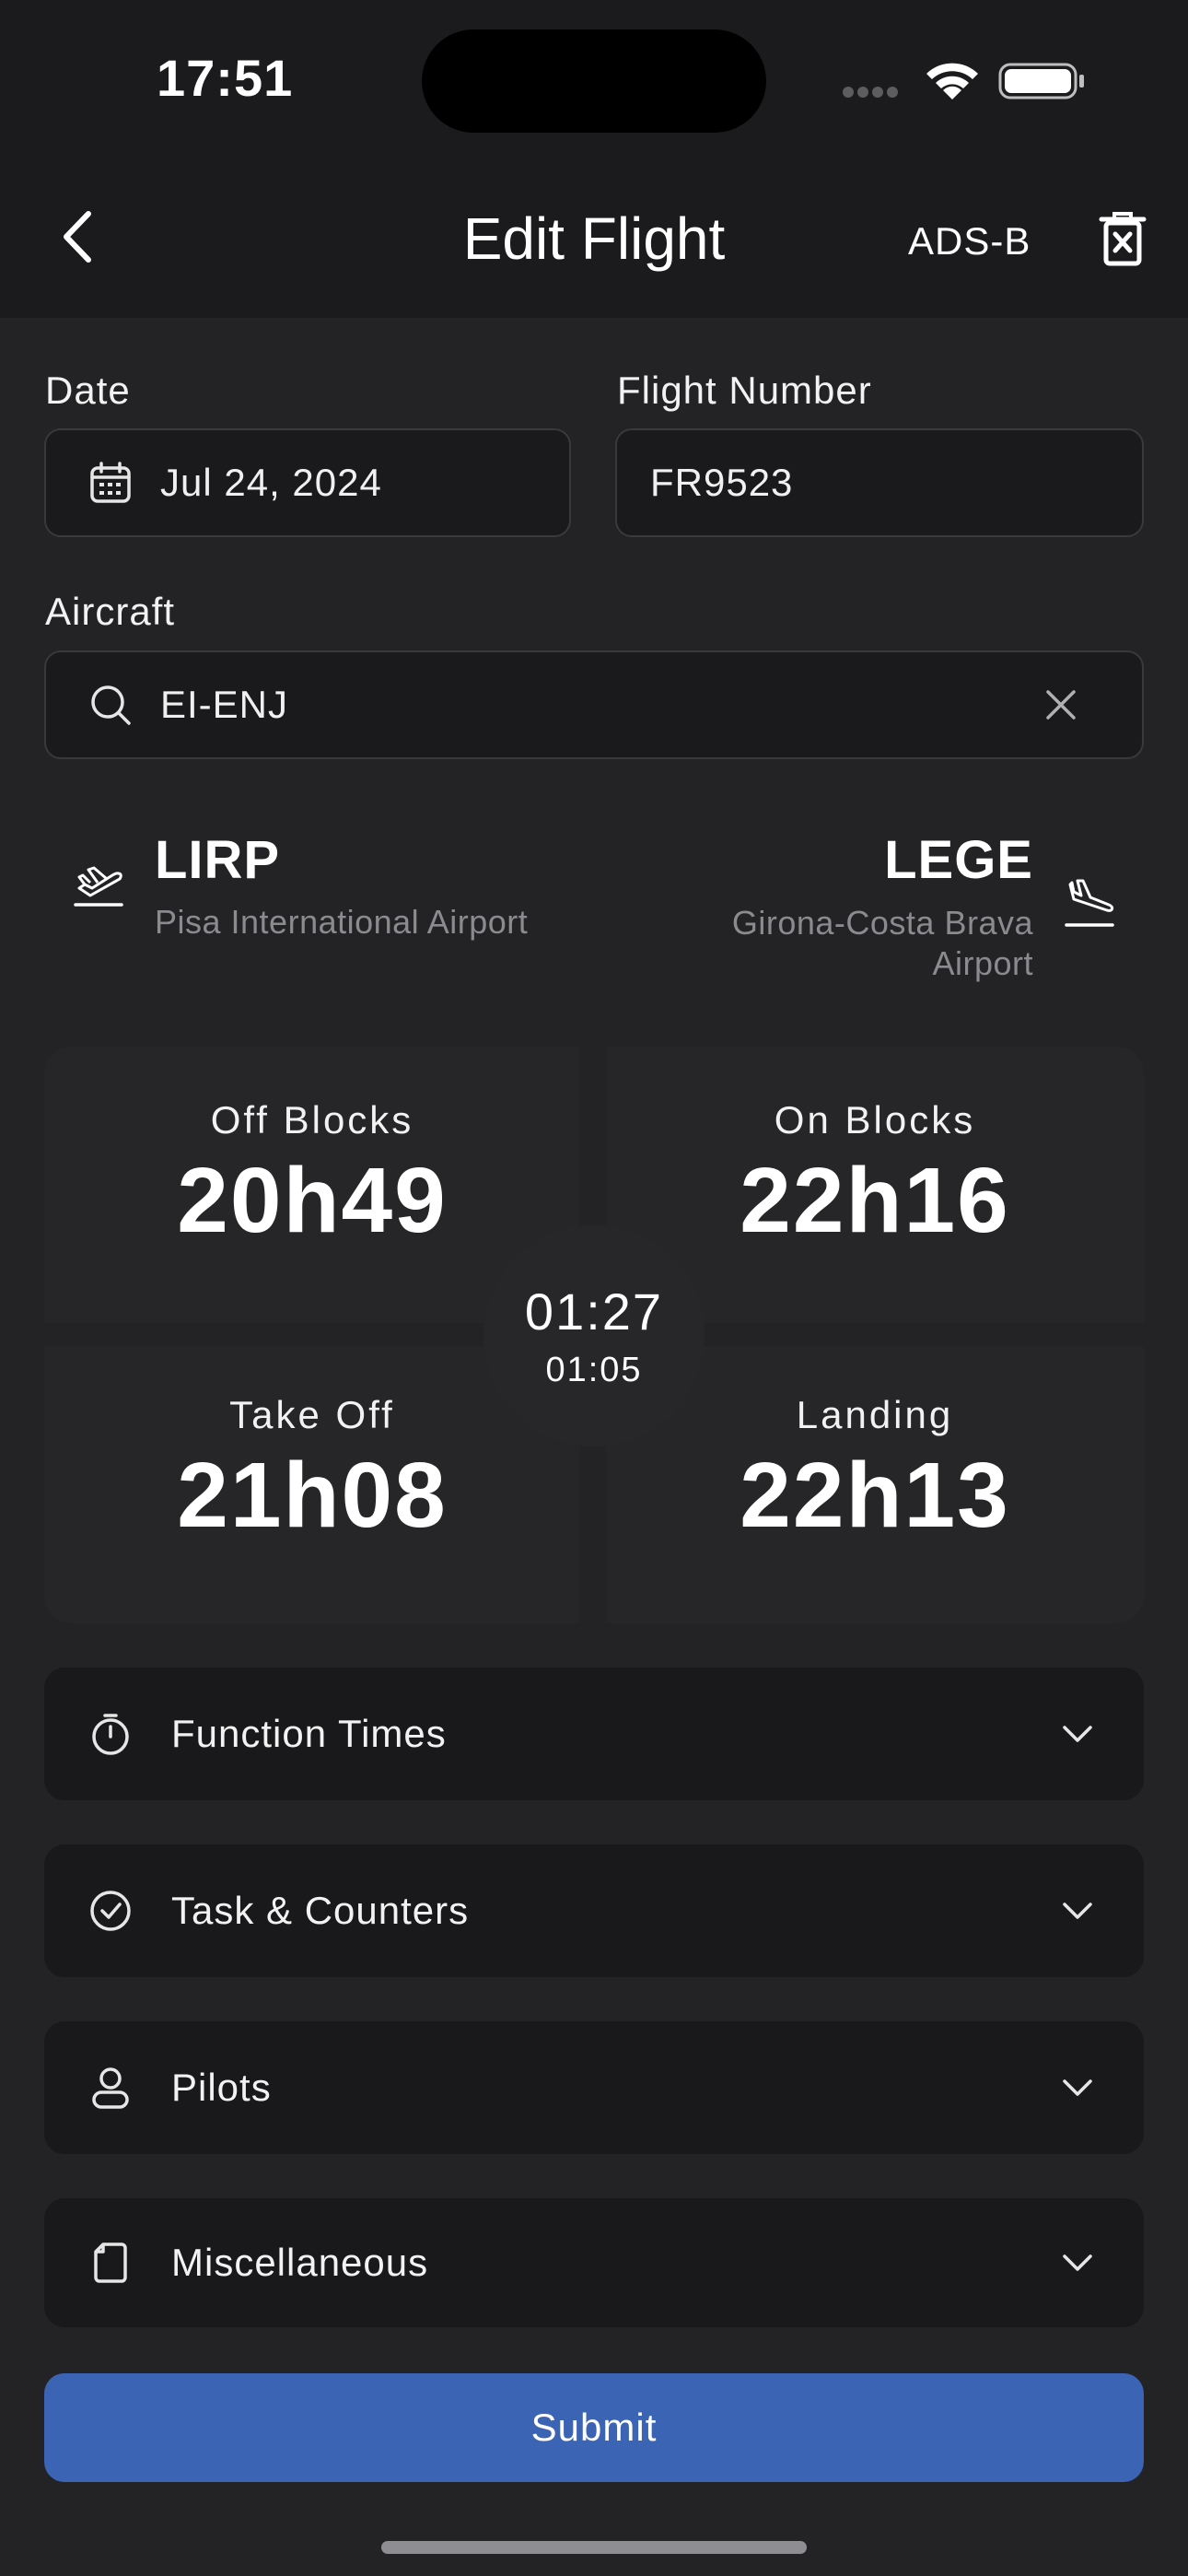 The height and width of the screenshot is (2576, 1188). I want to click on aircraft-label: Aircraft, so click(111, 611).